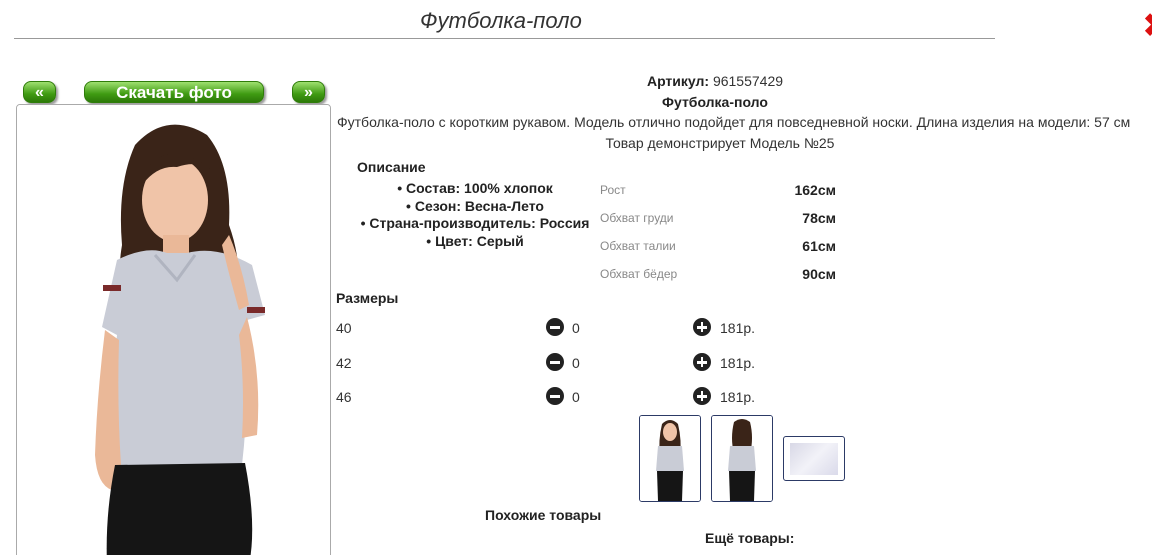  I want to click on measurement-value: 61см, so click(819, 246).